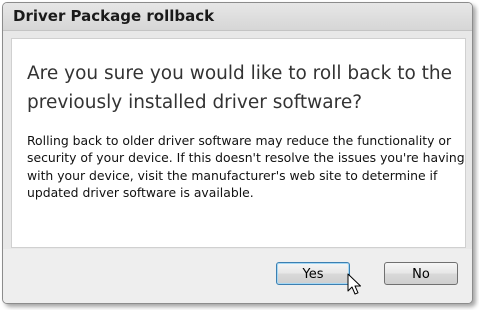 The height and width of the screenshot is (310, 479). Describe the element at coordinates (421, 273) in the screenshot. I see `no-button: No` at that location.